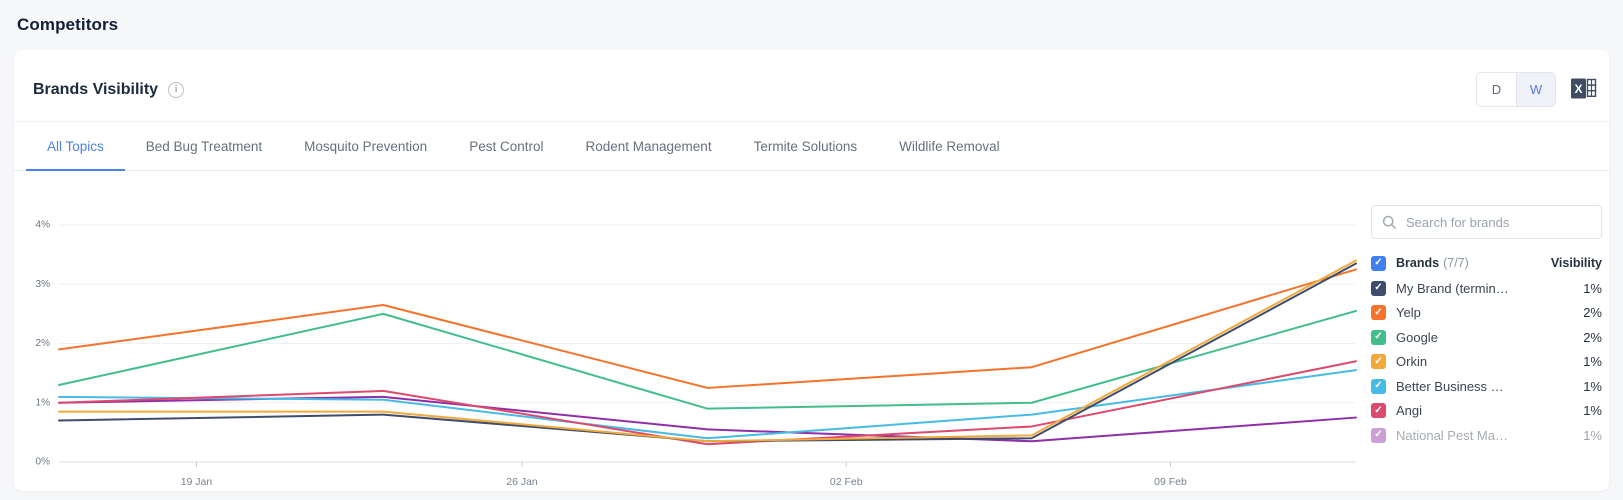  What do you see at coordinates (43, 402) in the screenshot?
I see `y-tick-label-1%: 1%` at bounding box center [43, 402].